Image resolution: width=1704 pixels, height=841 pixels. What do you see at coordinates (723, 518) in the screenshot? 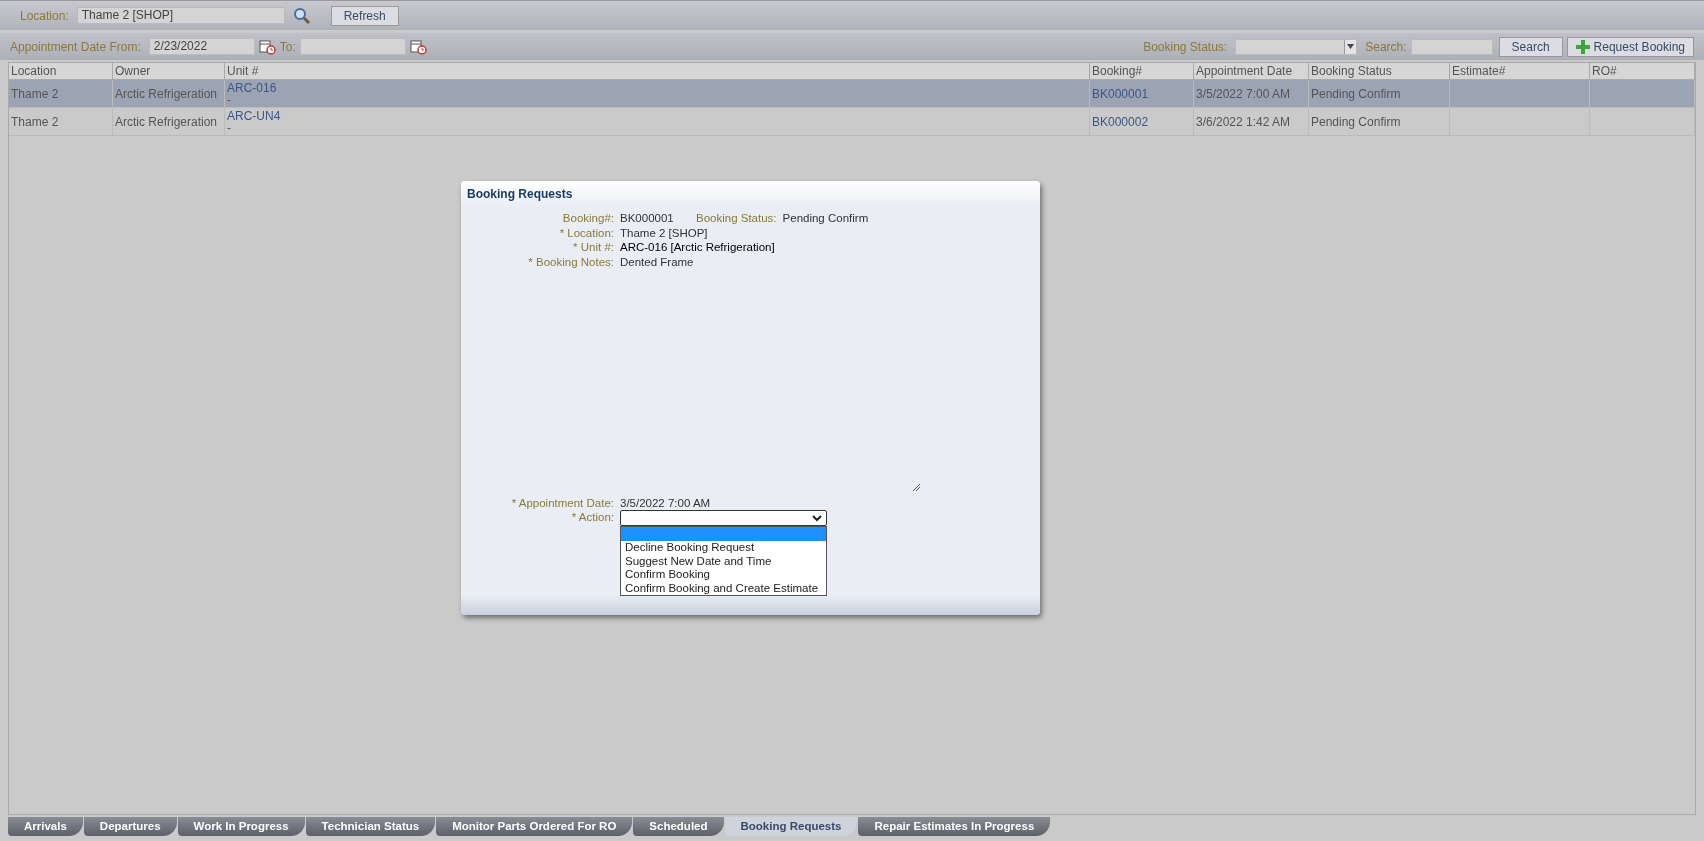
I see `action-select` at bounding box center [723, 518].